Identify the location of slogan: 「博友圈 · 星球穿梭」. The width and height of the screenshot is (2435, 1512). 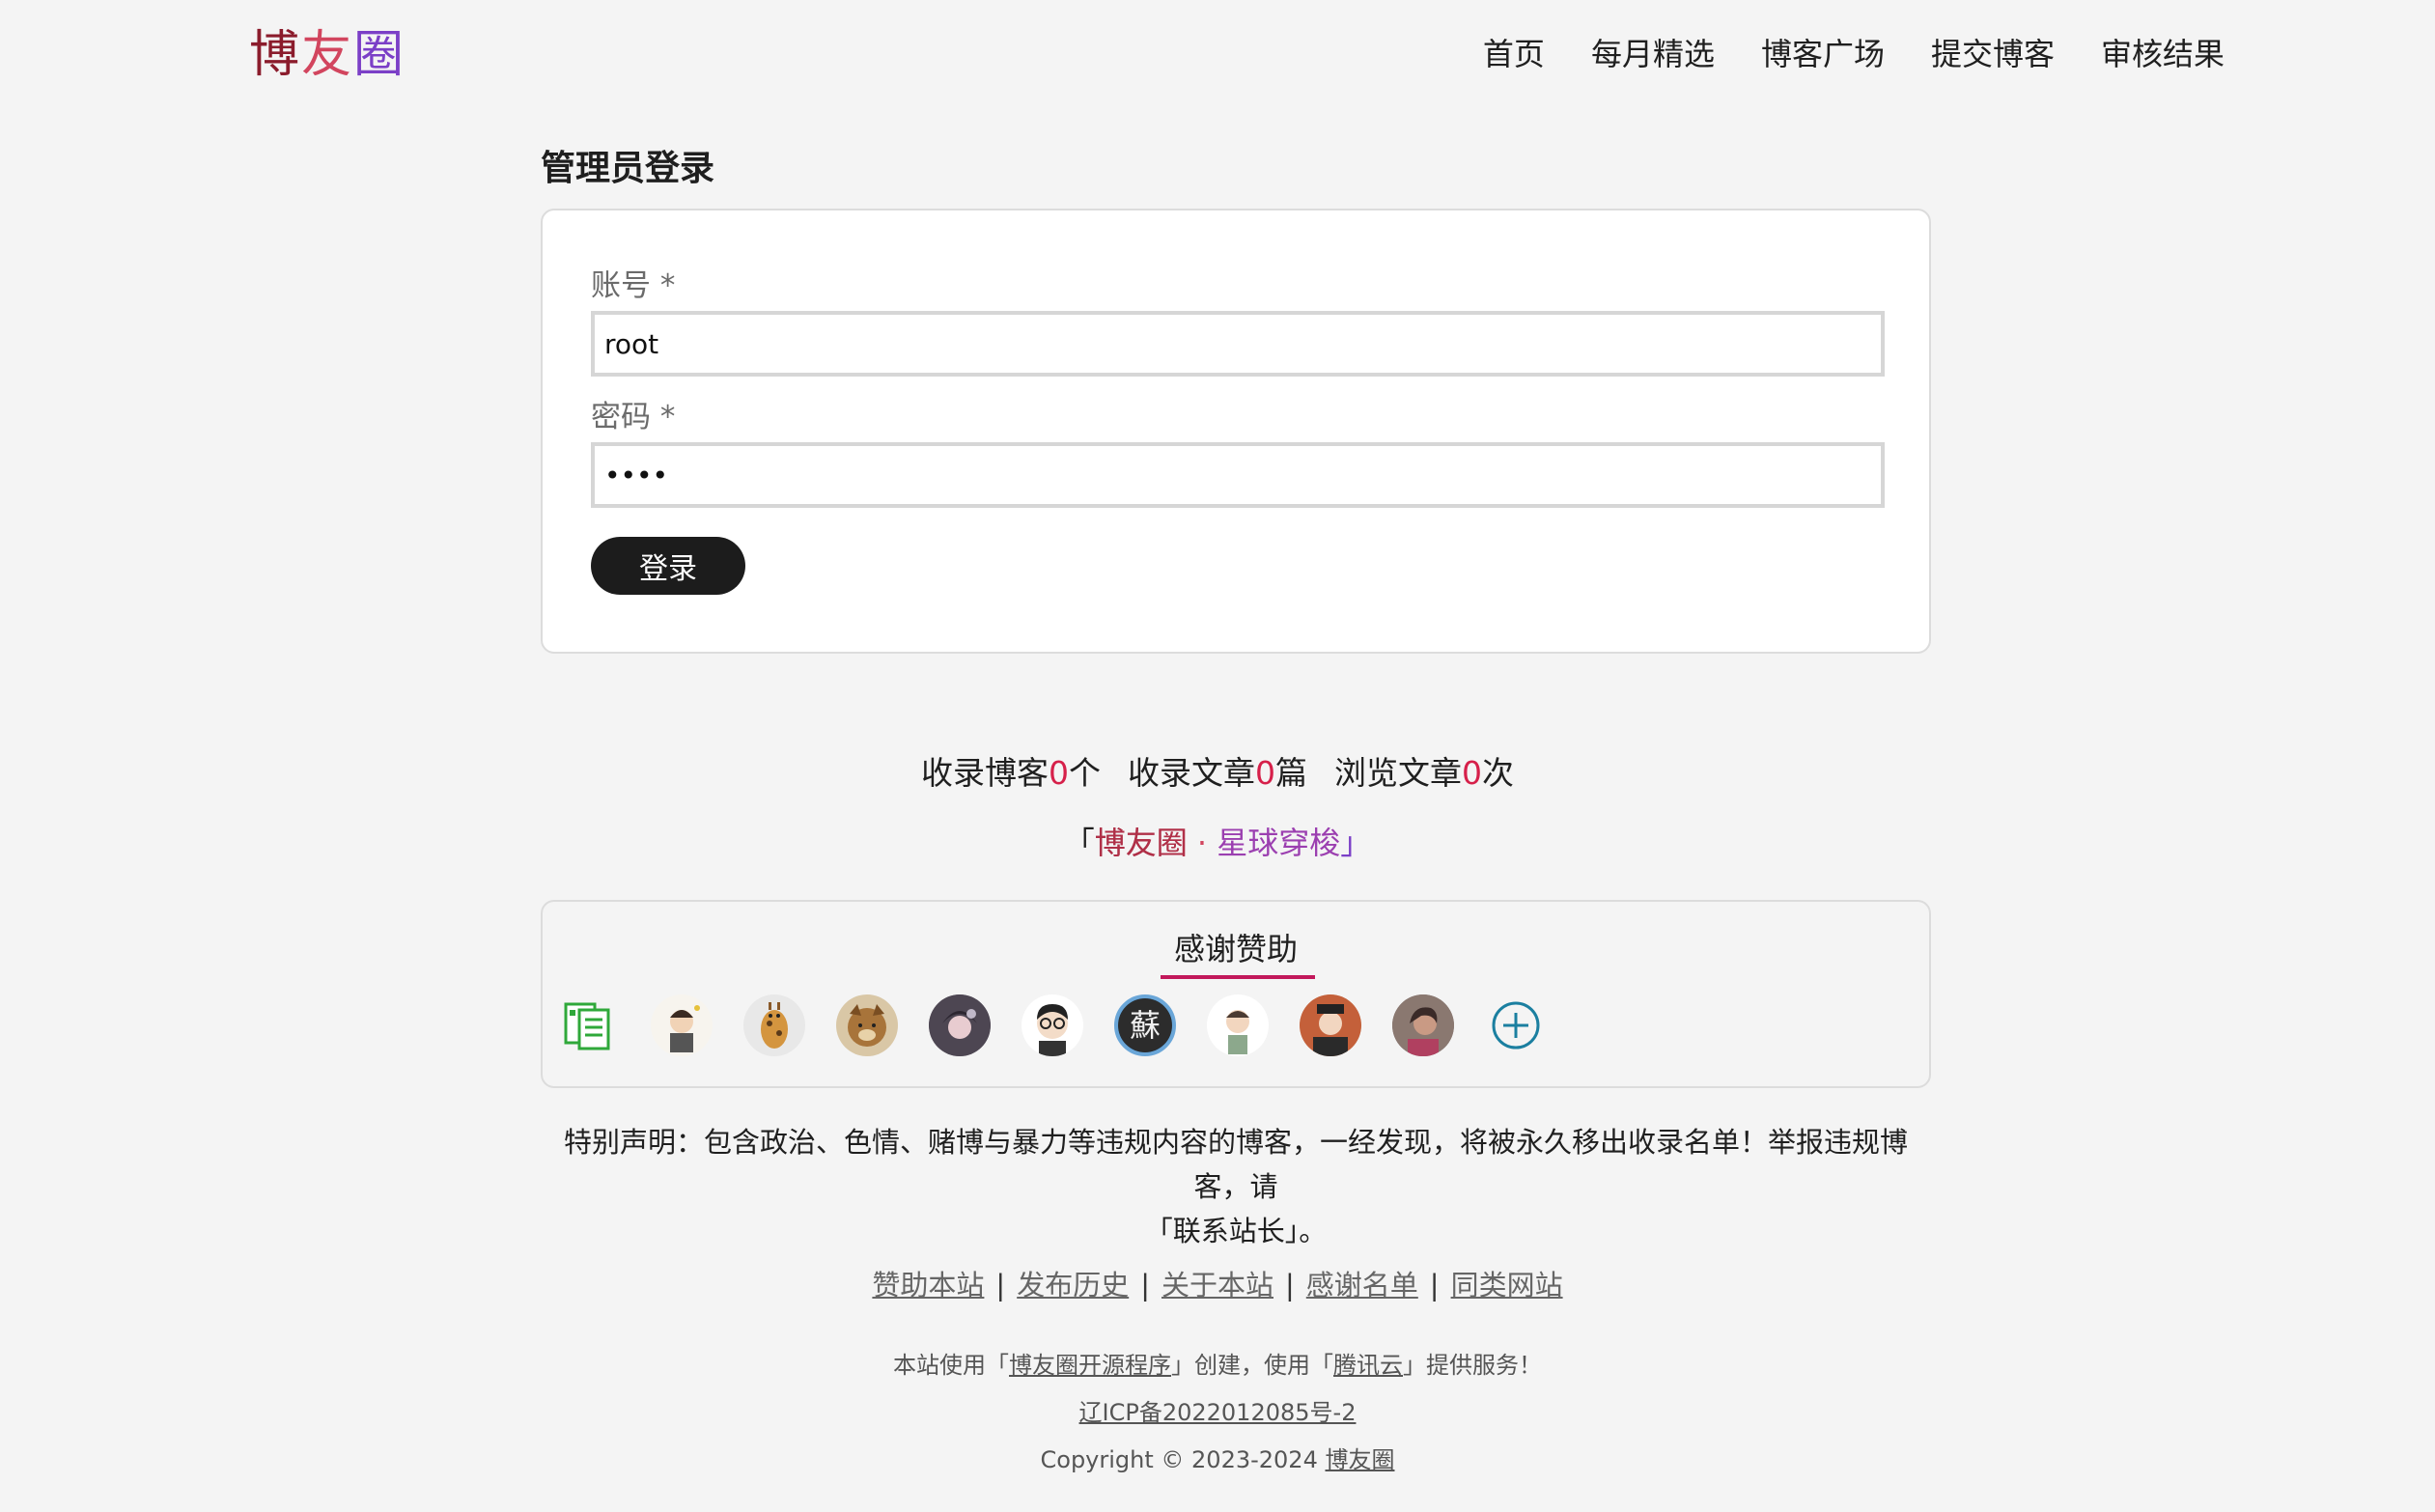
(1217, 841).